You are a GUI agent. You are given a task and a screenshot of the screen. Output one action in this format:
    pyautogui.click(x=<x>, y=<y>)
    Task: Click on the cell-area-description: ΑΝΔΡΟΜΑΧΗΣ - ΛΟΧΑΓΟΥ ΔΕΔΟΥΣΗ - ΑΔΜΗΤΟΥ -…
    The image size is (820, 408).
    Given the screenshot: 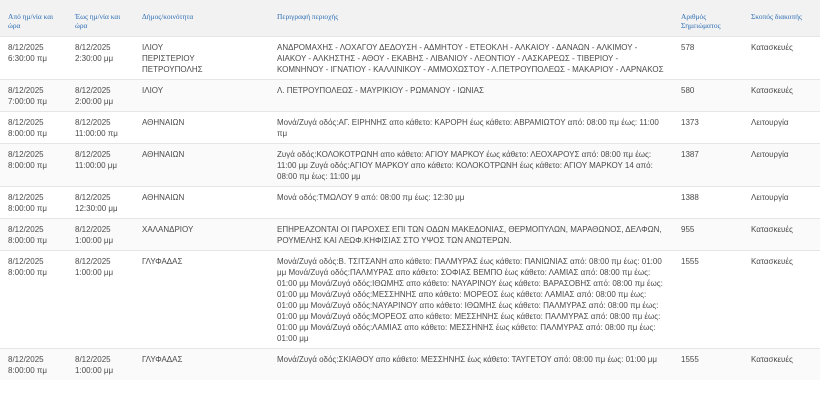 What is the action you would take?
    pyautogui.click(x=471, y=58)
    